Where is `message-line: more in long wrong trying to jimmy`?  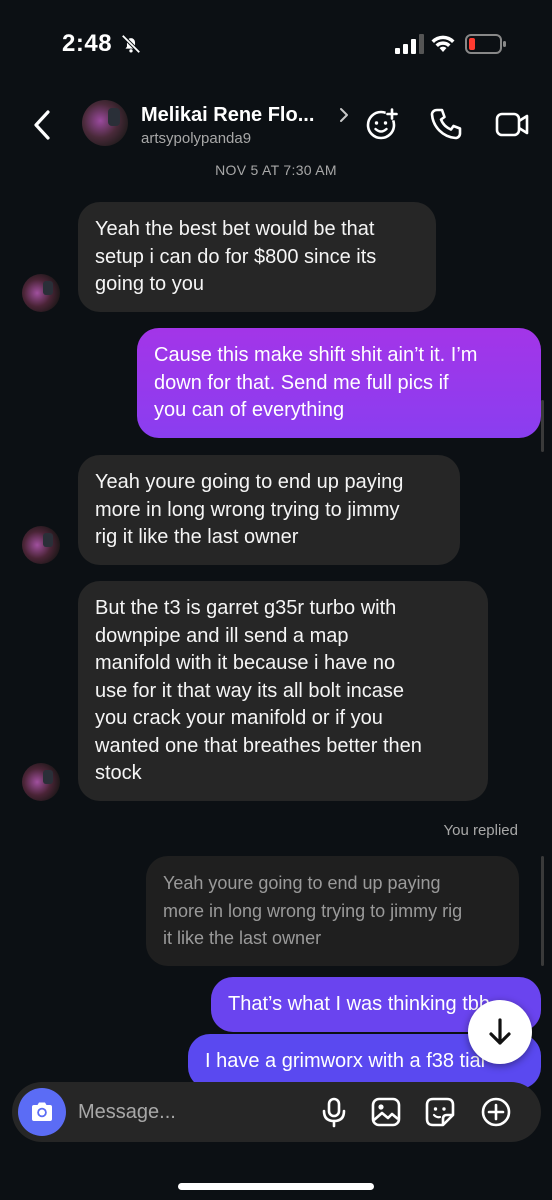 message-line: more in long wrong trying to jimmy is located at coordinates (247, 509).